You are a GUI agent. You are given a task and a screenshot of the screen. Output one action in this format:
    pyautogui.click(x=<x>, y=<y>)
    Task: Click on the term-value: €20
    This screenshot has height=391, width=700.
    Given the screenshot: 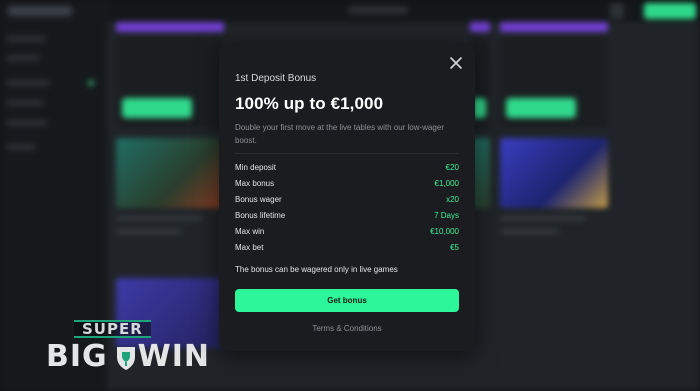 What is the action you would take?
    pyautogui.click(x=452, y=167)
    